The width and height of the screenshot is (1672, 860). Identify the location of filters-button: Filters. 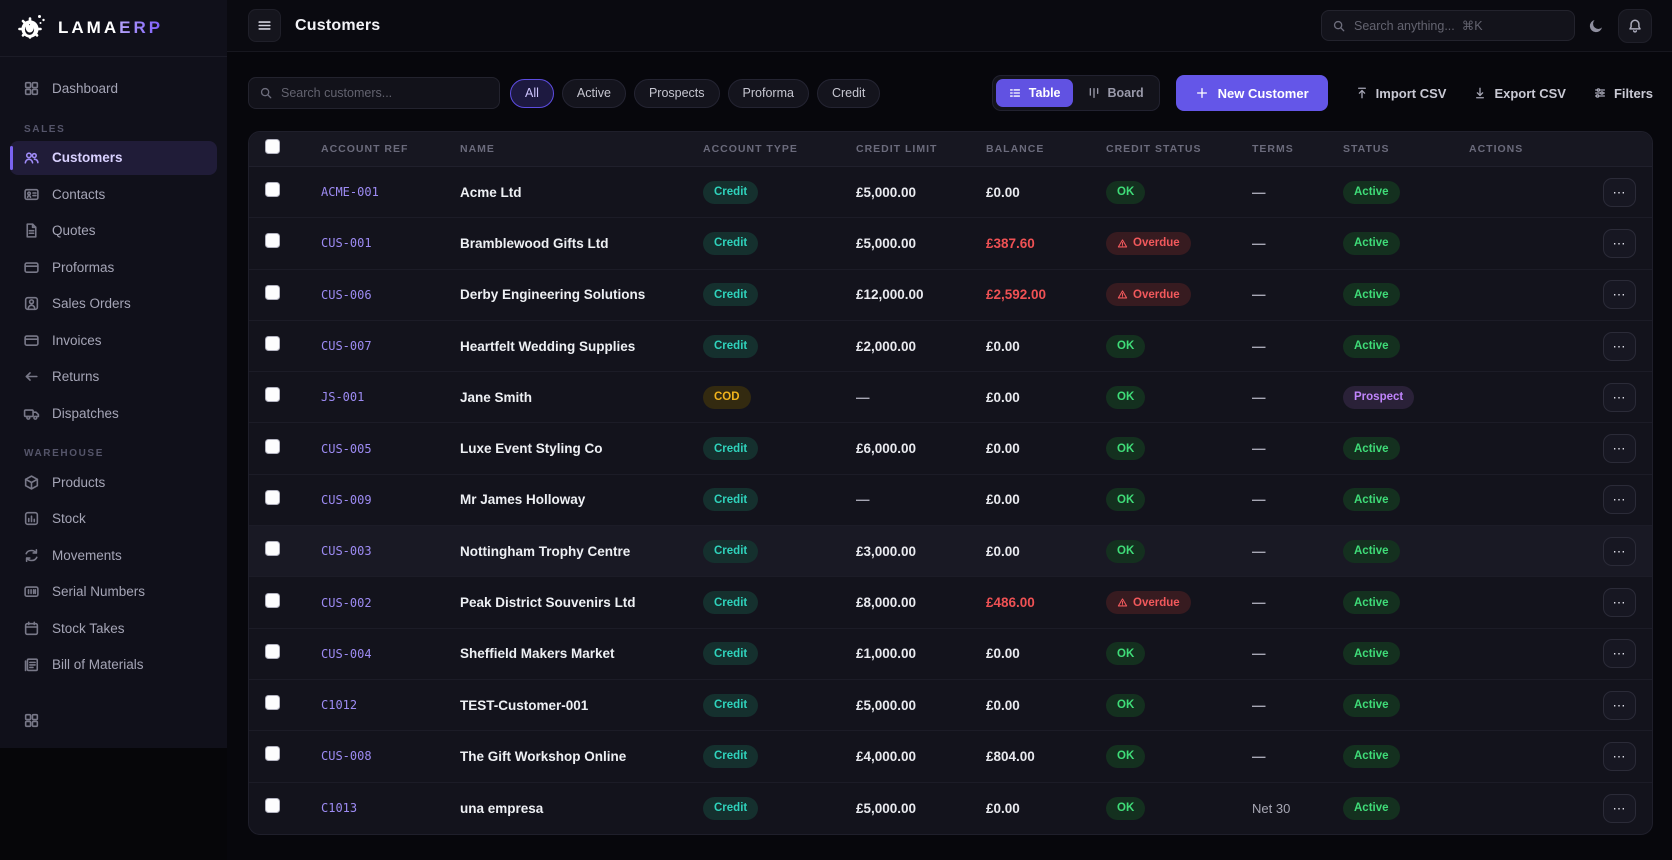
(1623, 93).